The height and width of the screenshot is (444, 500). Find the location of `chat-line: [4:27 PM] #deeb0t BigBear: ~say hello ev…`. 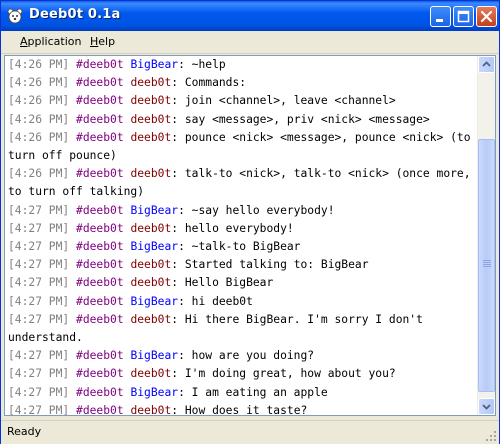

chat-line: [4:27 PM] #deeb0t BigBear: ~say hello ev… is located at coordinates (242, 211).